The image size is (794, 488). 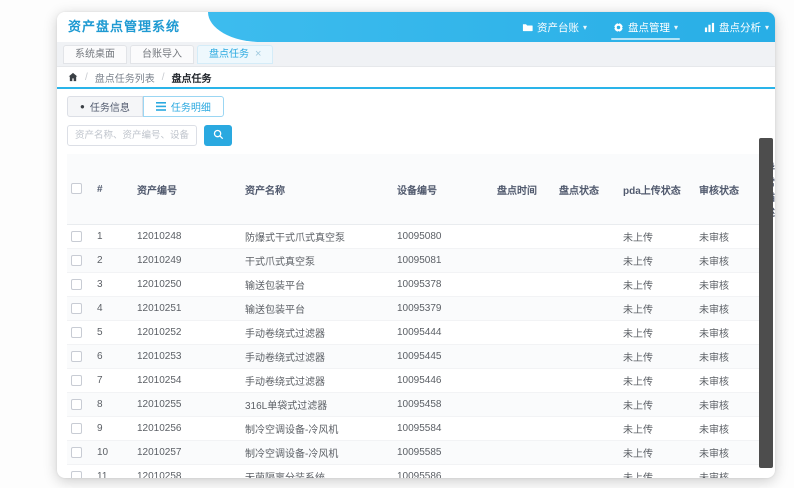 What do you see at coordinates (554, 27) in the screenshot?
I see `nav-item-asset-ledger: 资产台账 ▾` at bounding box center [554, 27].